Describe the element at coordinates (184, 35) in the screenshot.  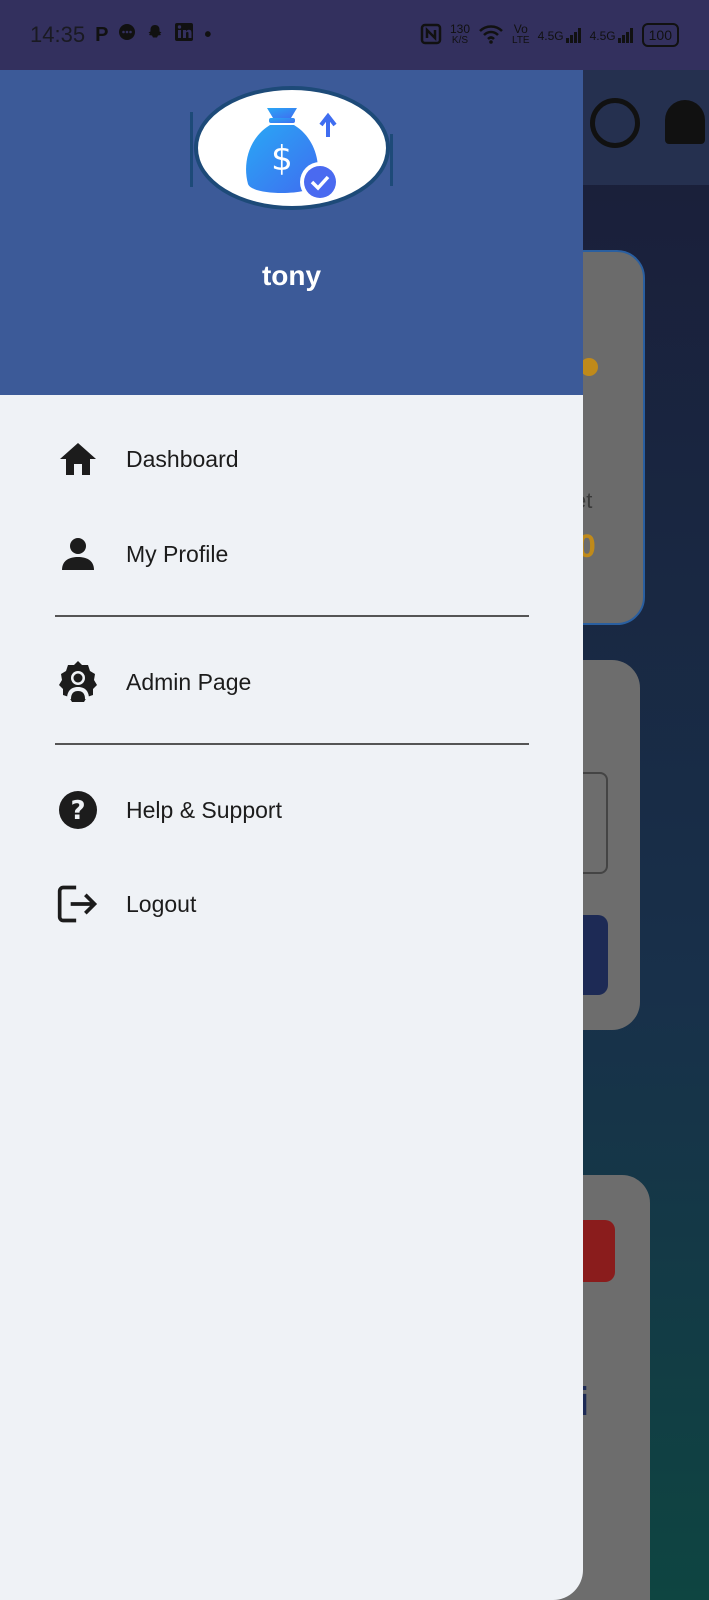
I see `linkedin-icon` at that location.